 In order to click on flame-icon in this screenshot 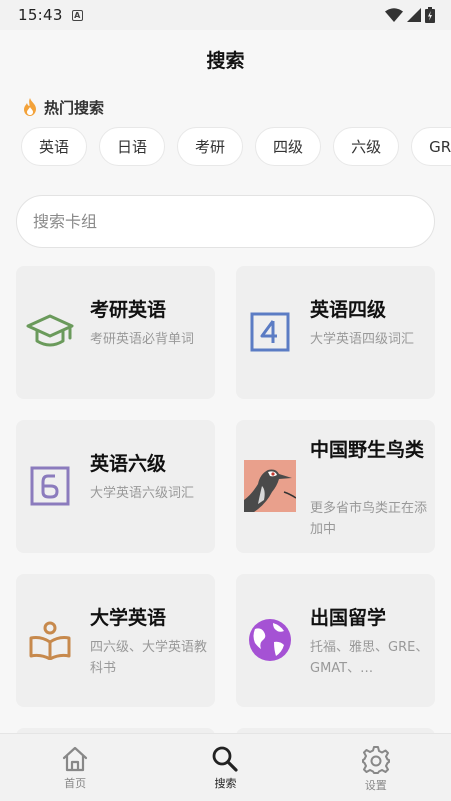, I will do `click(30, 107)`.